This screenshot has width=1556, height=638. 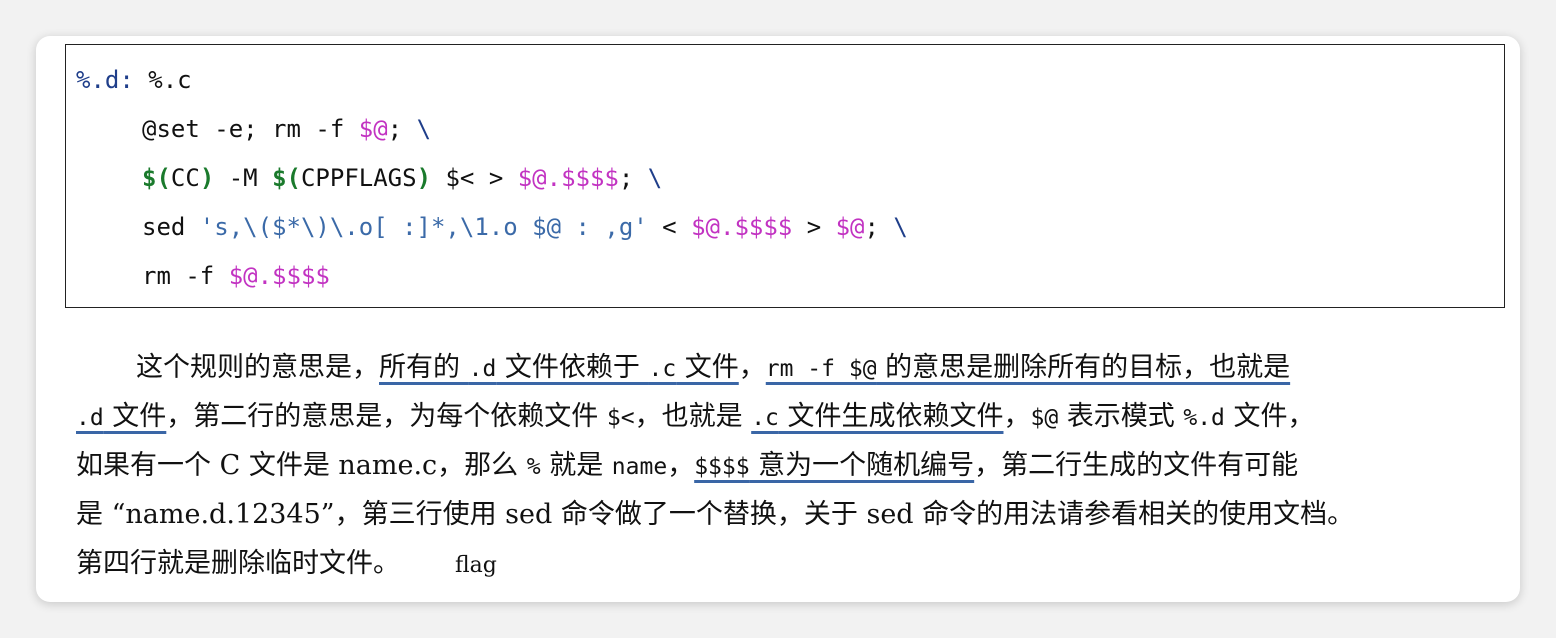 What do you see at coordinates (722, 467) in the screenshot?
I see `inline-code: $$$$` at bounding box center [722, 467].